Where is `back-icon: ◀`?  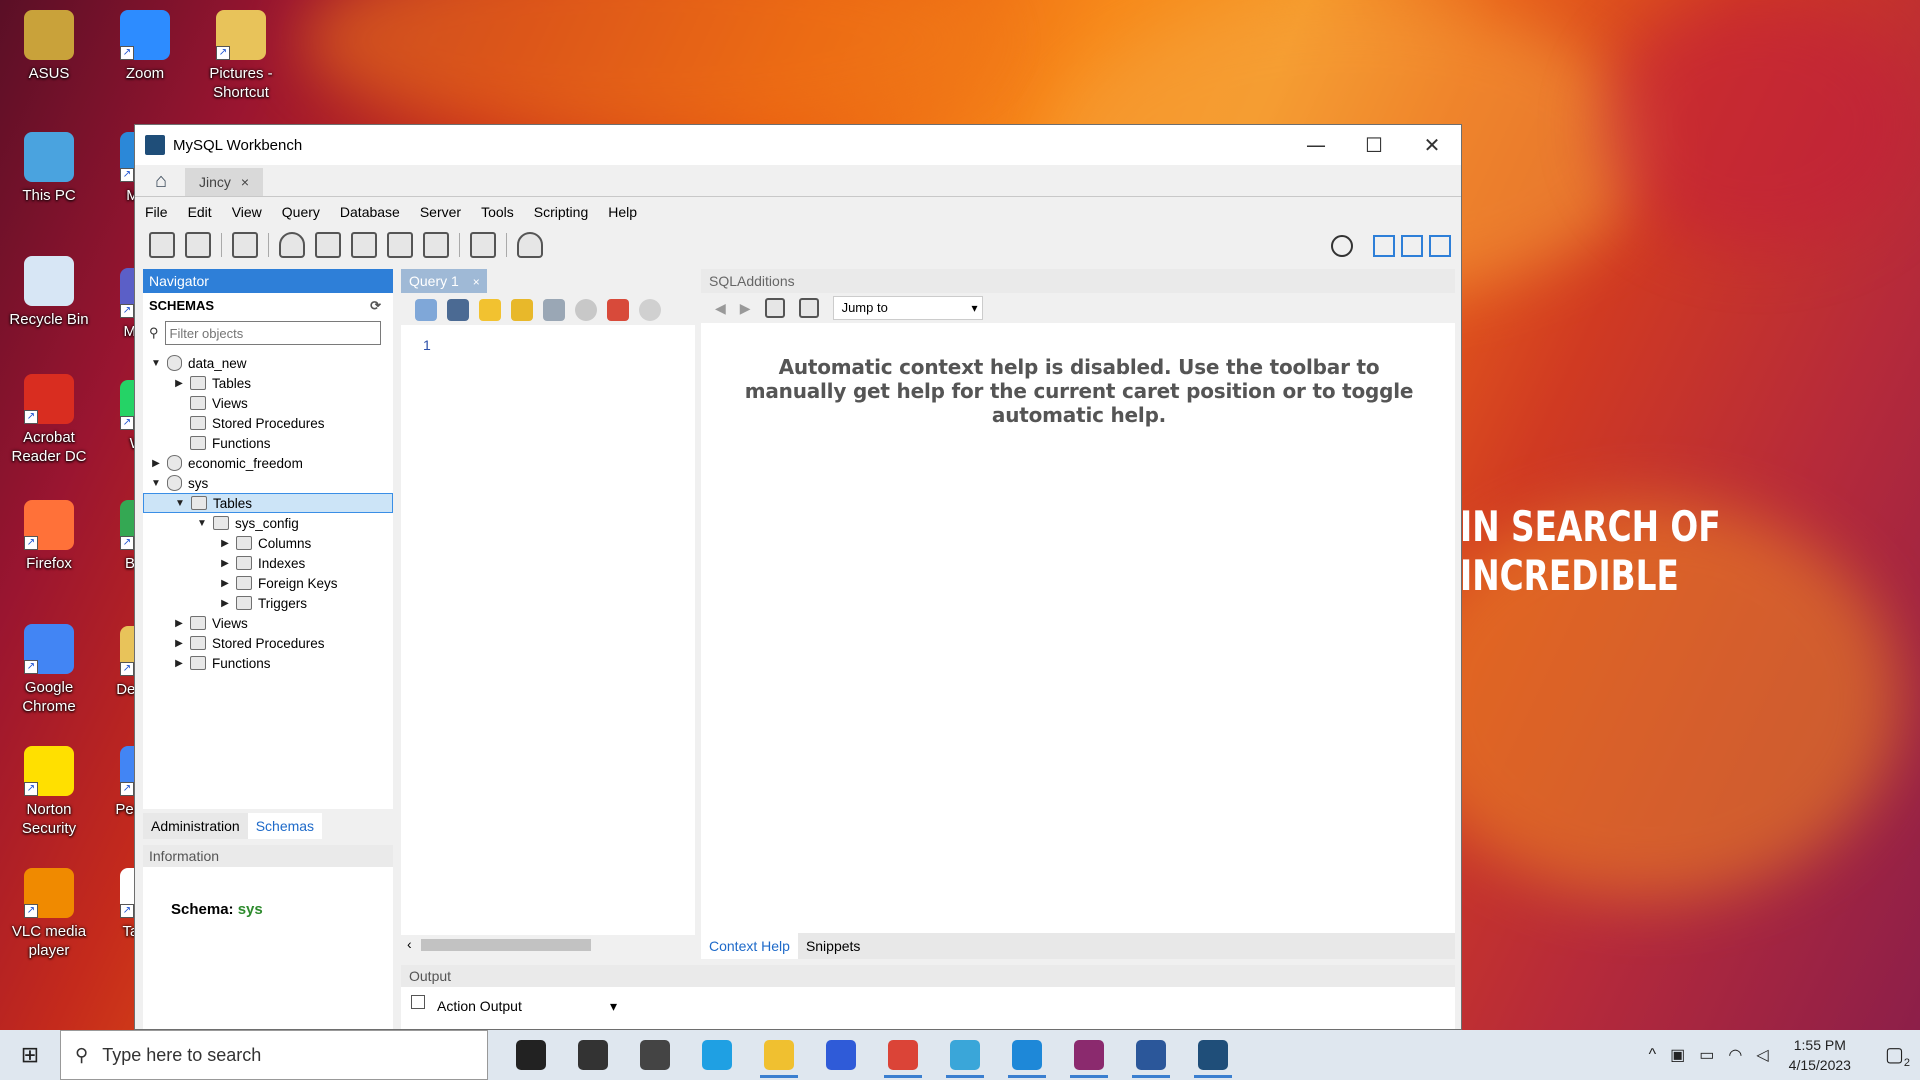 back-icon: ◀ is located at coordinates (720, 308).